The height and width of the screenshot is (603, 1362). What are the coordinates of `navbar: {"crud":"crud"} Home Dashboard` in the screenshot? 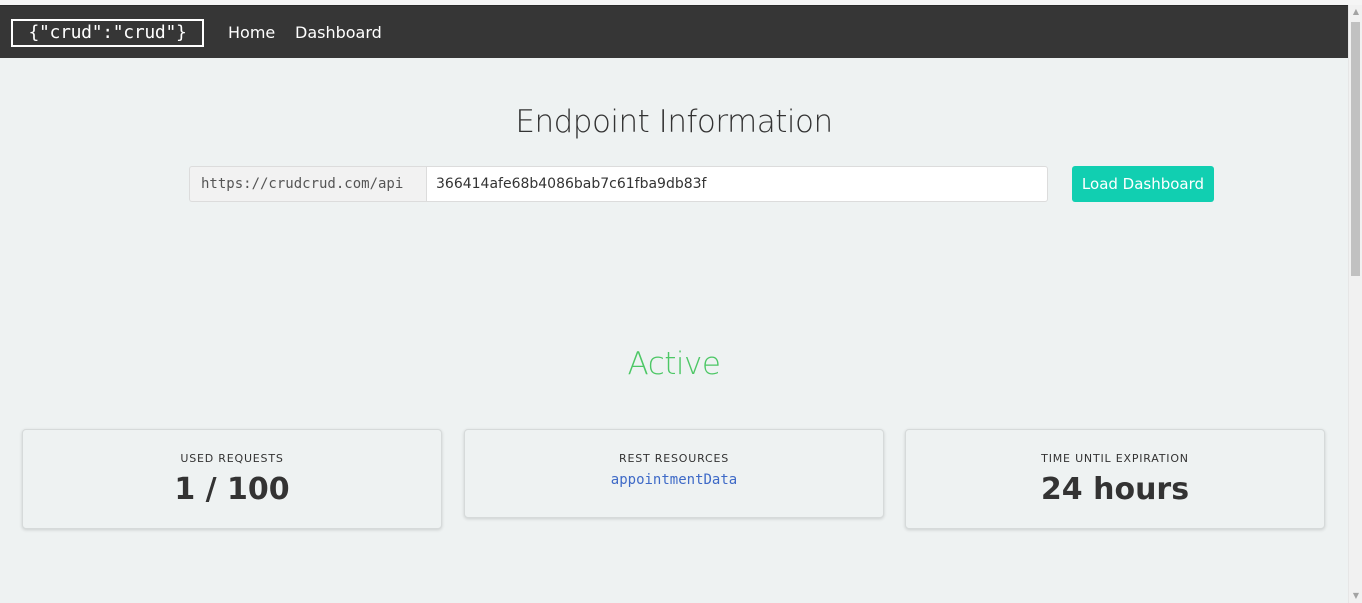 It's located at (681, 31).